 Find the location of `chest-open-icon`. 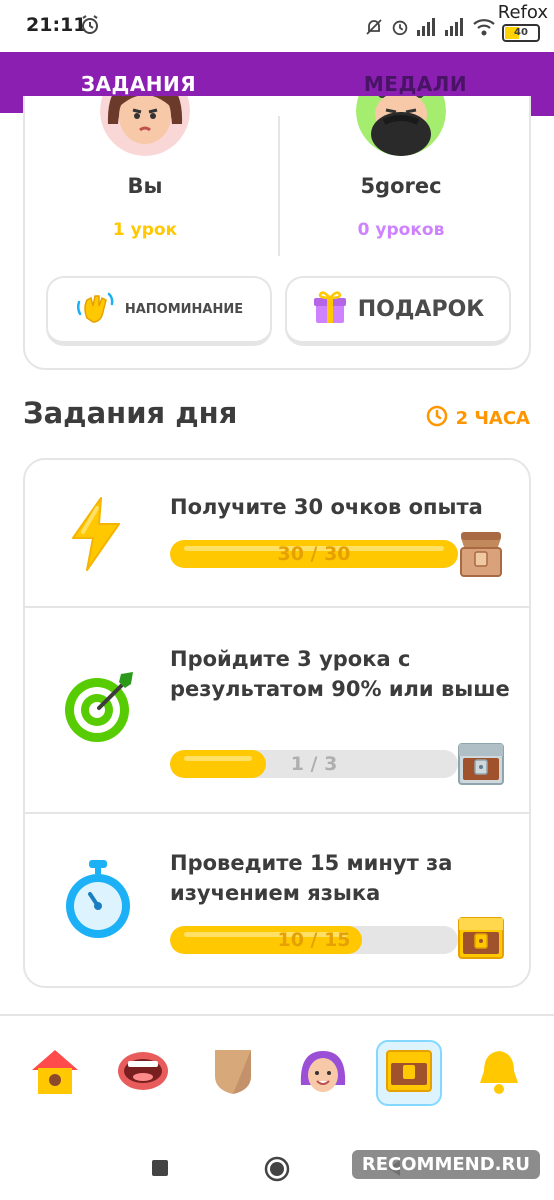

chest-open-icon is located at coordinates (481, 555).